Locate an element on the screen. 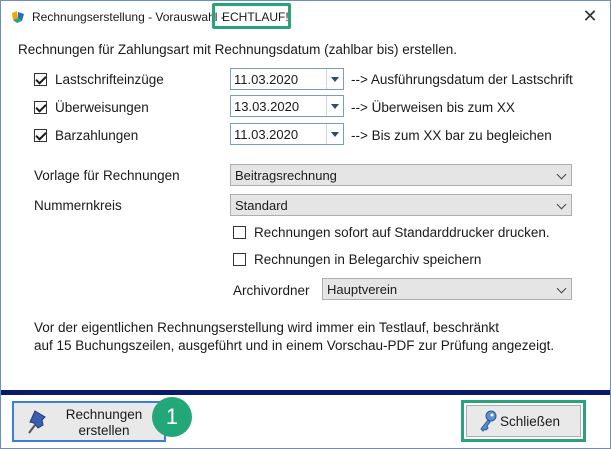 This screenshot has height=449, width=611. archive-checkbox is located at coordinates (239, 259).